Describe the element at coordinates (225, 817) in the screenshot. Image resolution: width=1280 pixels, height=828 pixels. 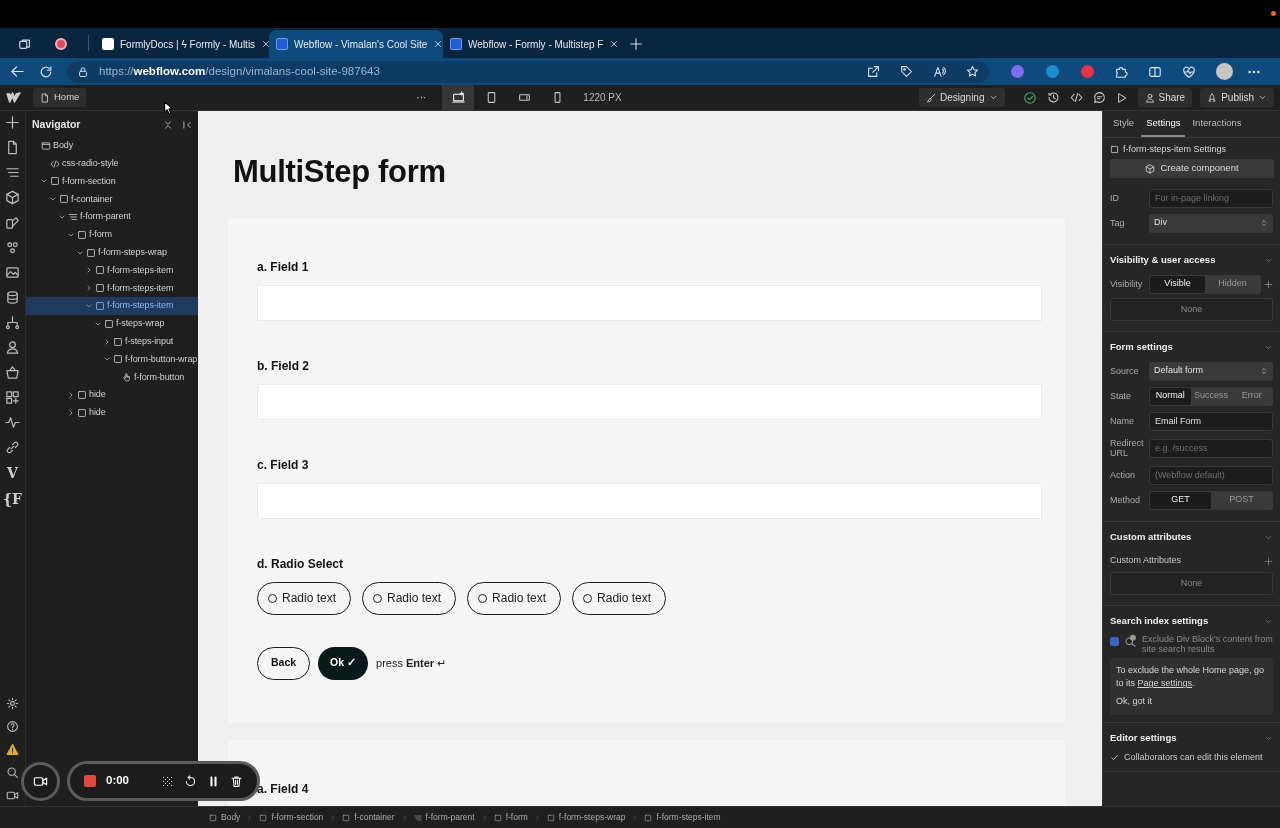
I see `breadcrumb-item: Body` at that location.